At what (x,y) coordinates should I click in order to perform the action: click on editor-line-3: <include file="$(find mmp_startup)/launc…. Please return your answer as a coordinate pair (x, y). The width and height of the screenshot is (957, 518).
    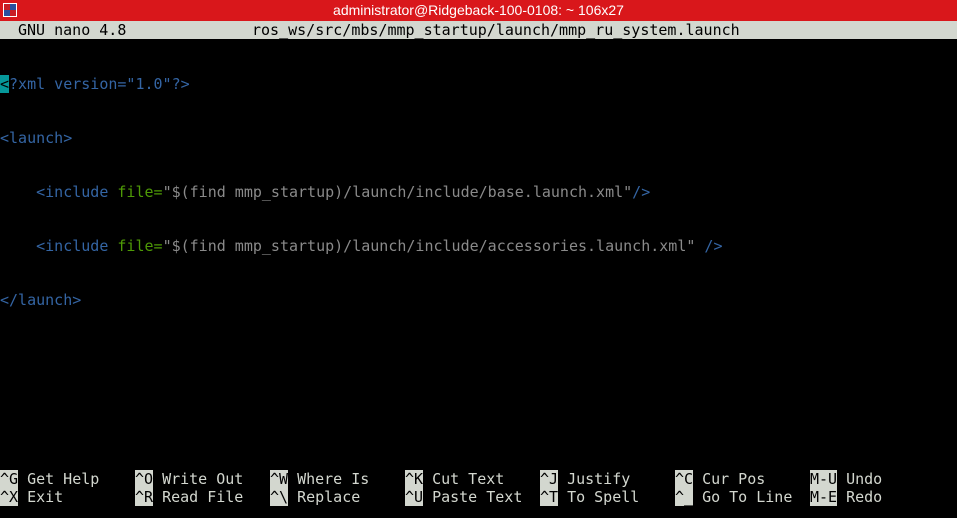
    Looking at the image, I should click on (478, 192).